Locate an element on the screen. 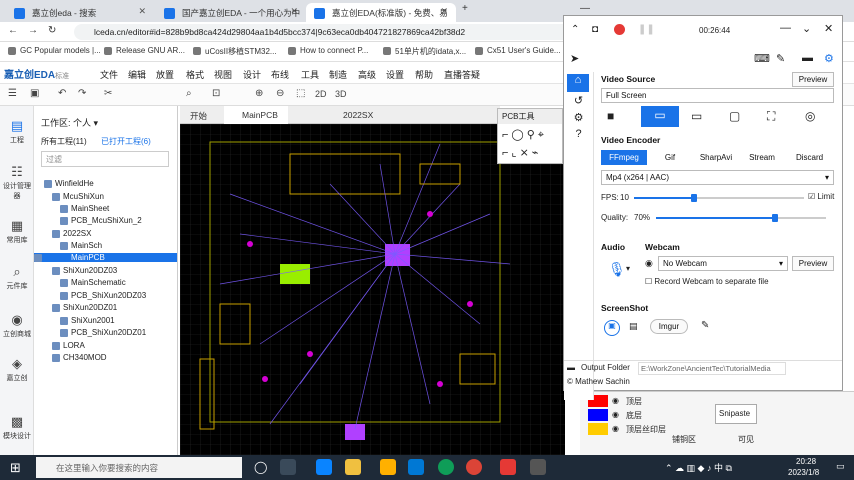 The image size is (854, 480). encoder-stream: Stream is located at coordinates (762, 157).